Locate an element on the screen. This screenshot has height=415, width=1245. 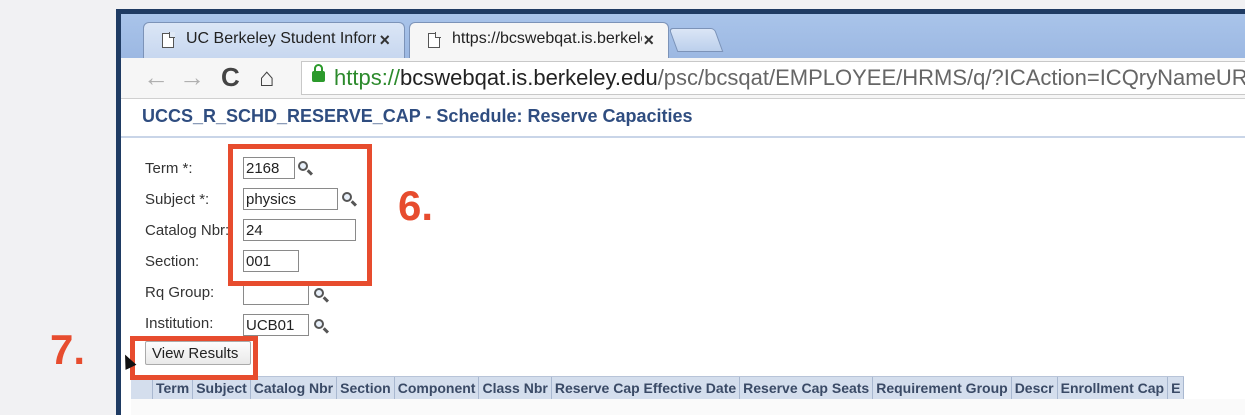
grid-header-cell: Component is located at coordinates (437, 388).